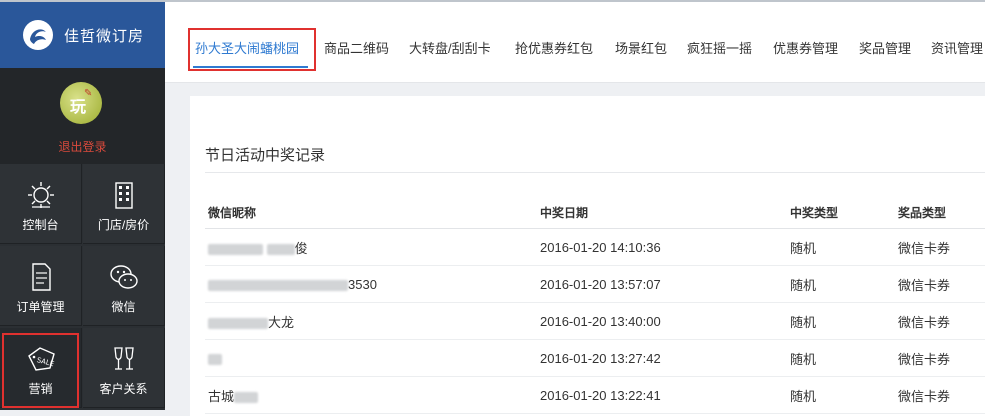 Image resolution: width=985 pixels, height=416 pixels. I want to click on table-row: 2016-01-20 13:27:42 随机 微信卡券, so click(595, 358).